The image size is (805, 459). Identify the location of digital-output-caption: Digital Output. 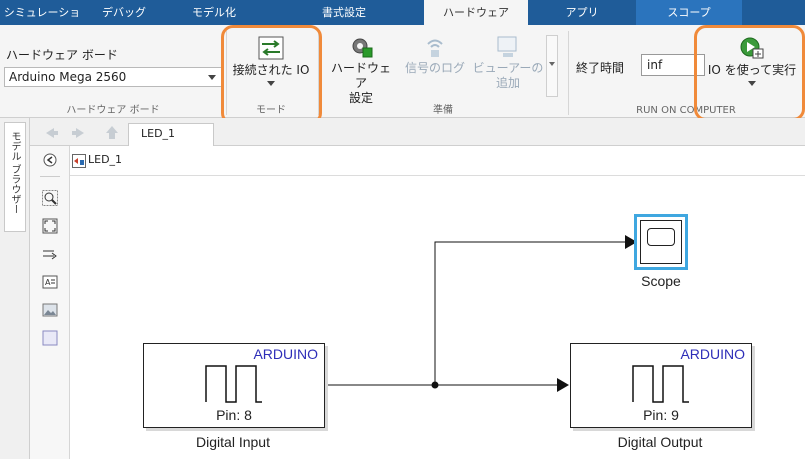
(660, 442).